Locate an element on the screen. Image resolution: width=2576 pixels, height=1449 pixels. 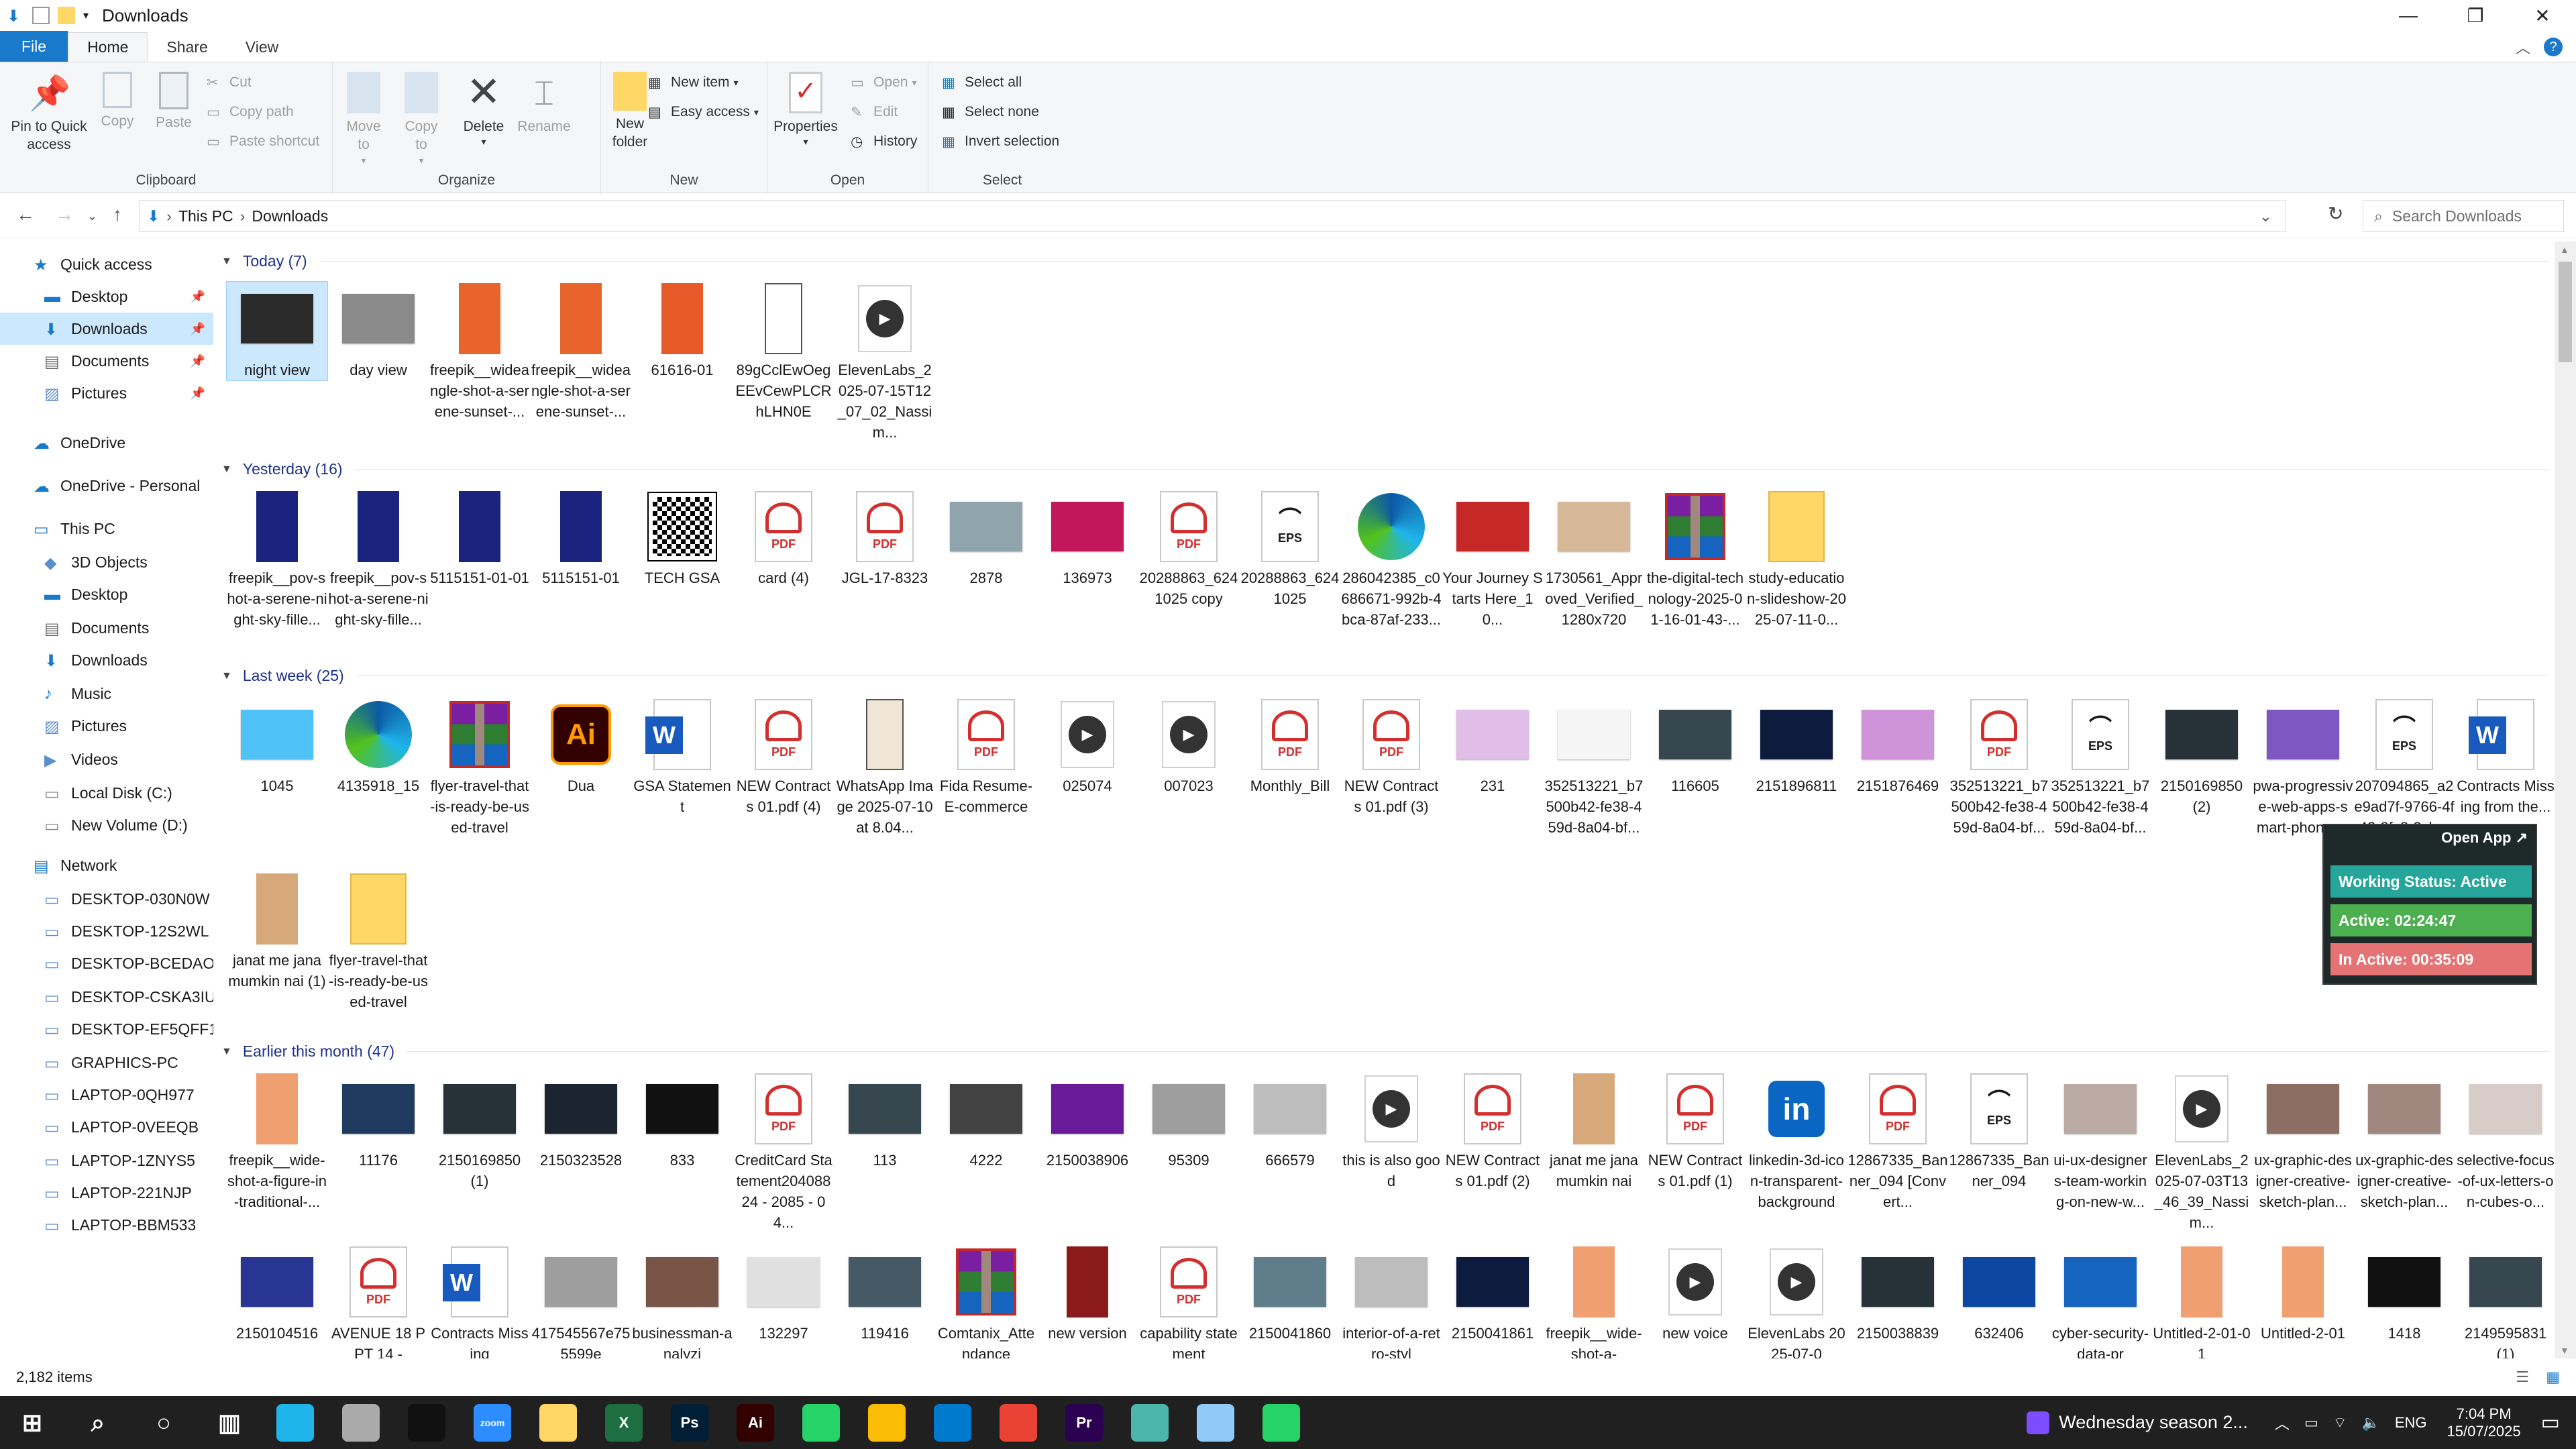
language-indicator: ENG is located at coordinates (2411, 1423).